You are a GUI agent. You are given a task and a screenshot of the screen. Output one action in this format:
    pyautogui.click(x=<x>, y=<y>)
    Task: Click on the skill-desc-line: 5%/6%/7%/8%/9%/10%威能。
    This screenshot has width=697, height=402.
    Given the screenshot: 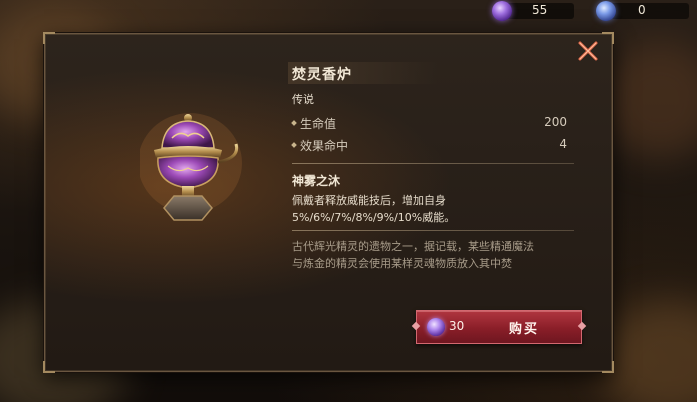 What is the action you would take?
    pyautogui.click(x=374, y=217)
    